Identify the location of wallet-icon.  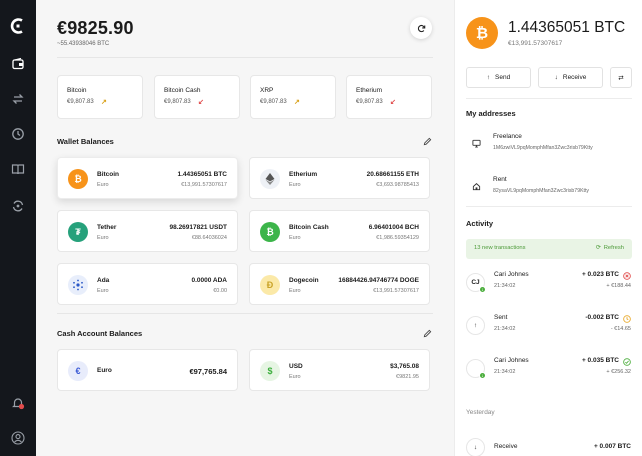
(18, 64).